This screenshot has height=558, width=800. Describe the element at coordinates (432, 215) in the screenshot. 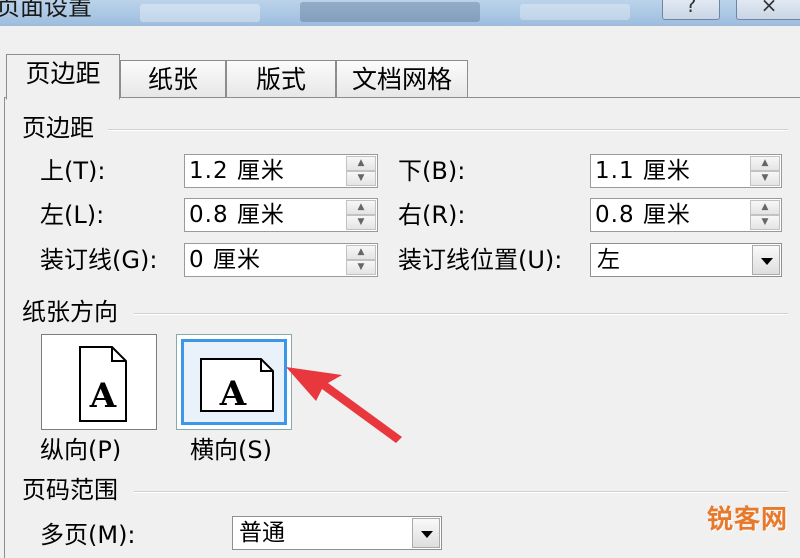

I see `right-margin-label: 右(R):` at that location.